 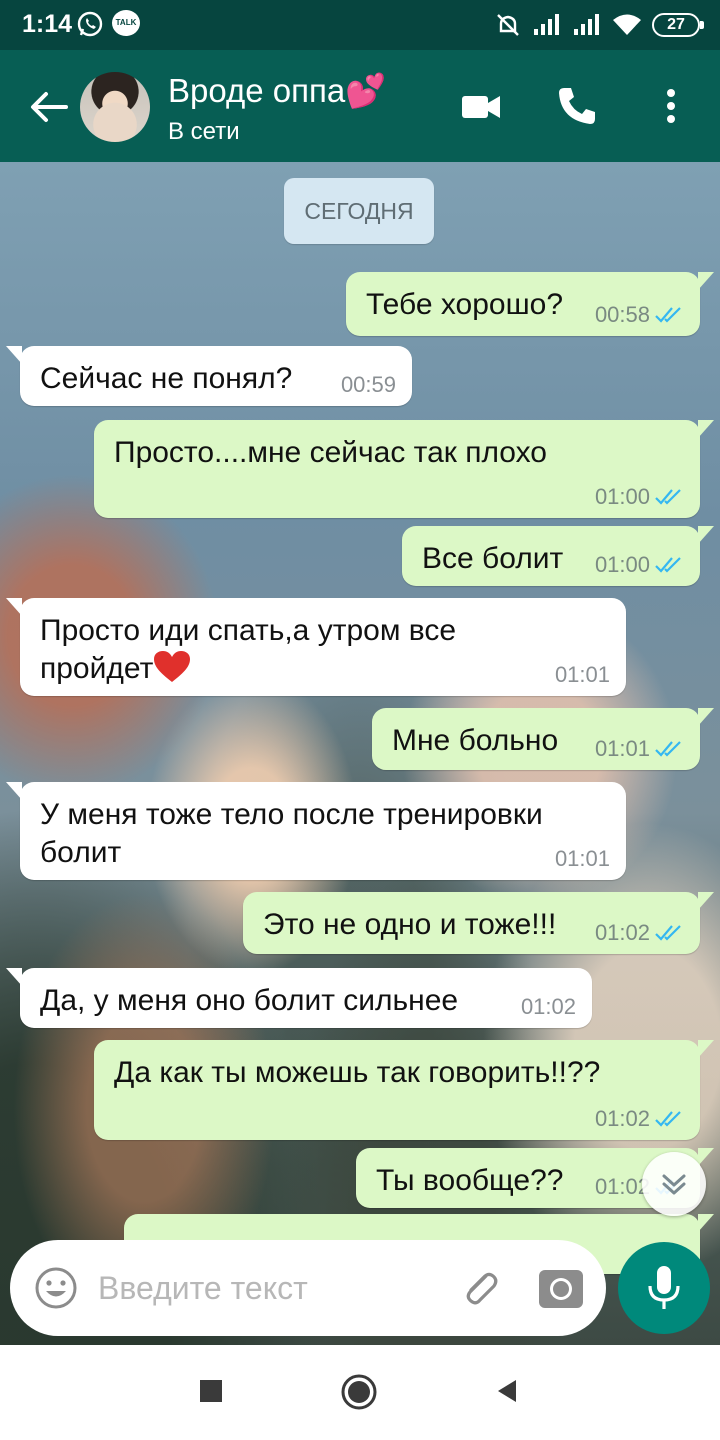 I want to click on status-icons: 27, so click(x=599, y=25).